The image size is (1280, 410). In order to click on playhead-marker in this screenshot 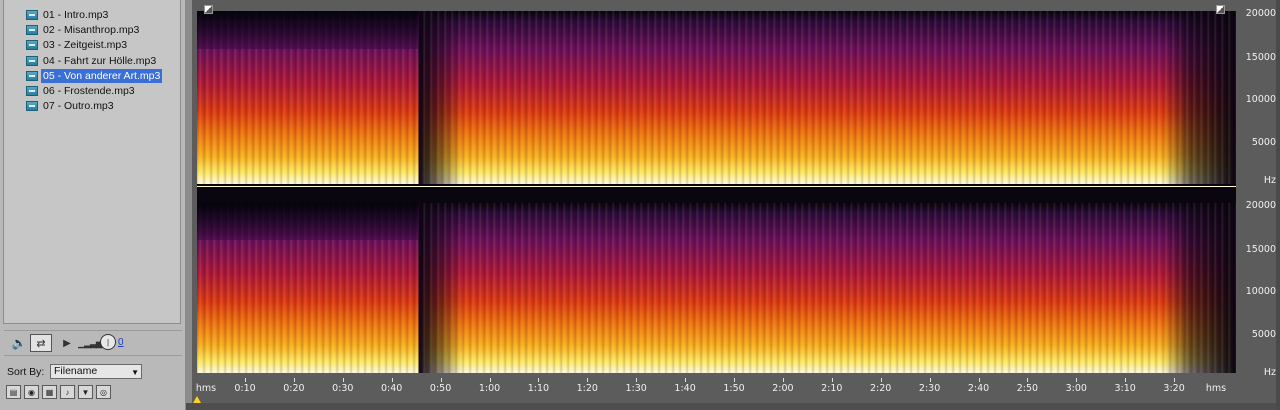, I will do `click(197, 399)`.